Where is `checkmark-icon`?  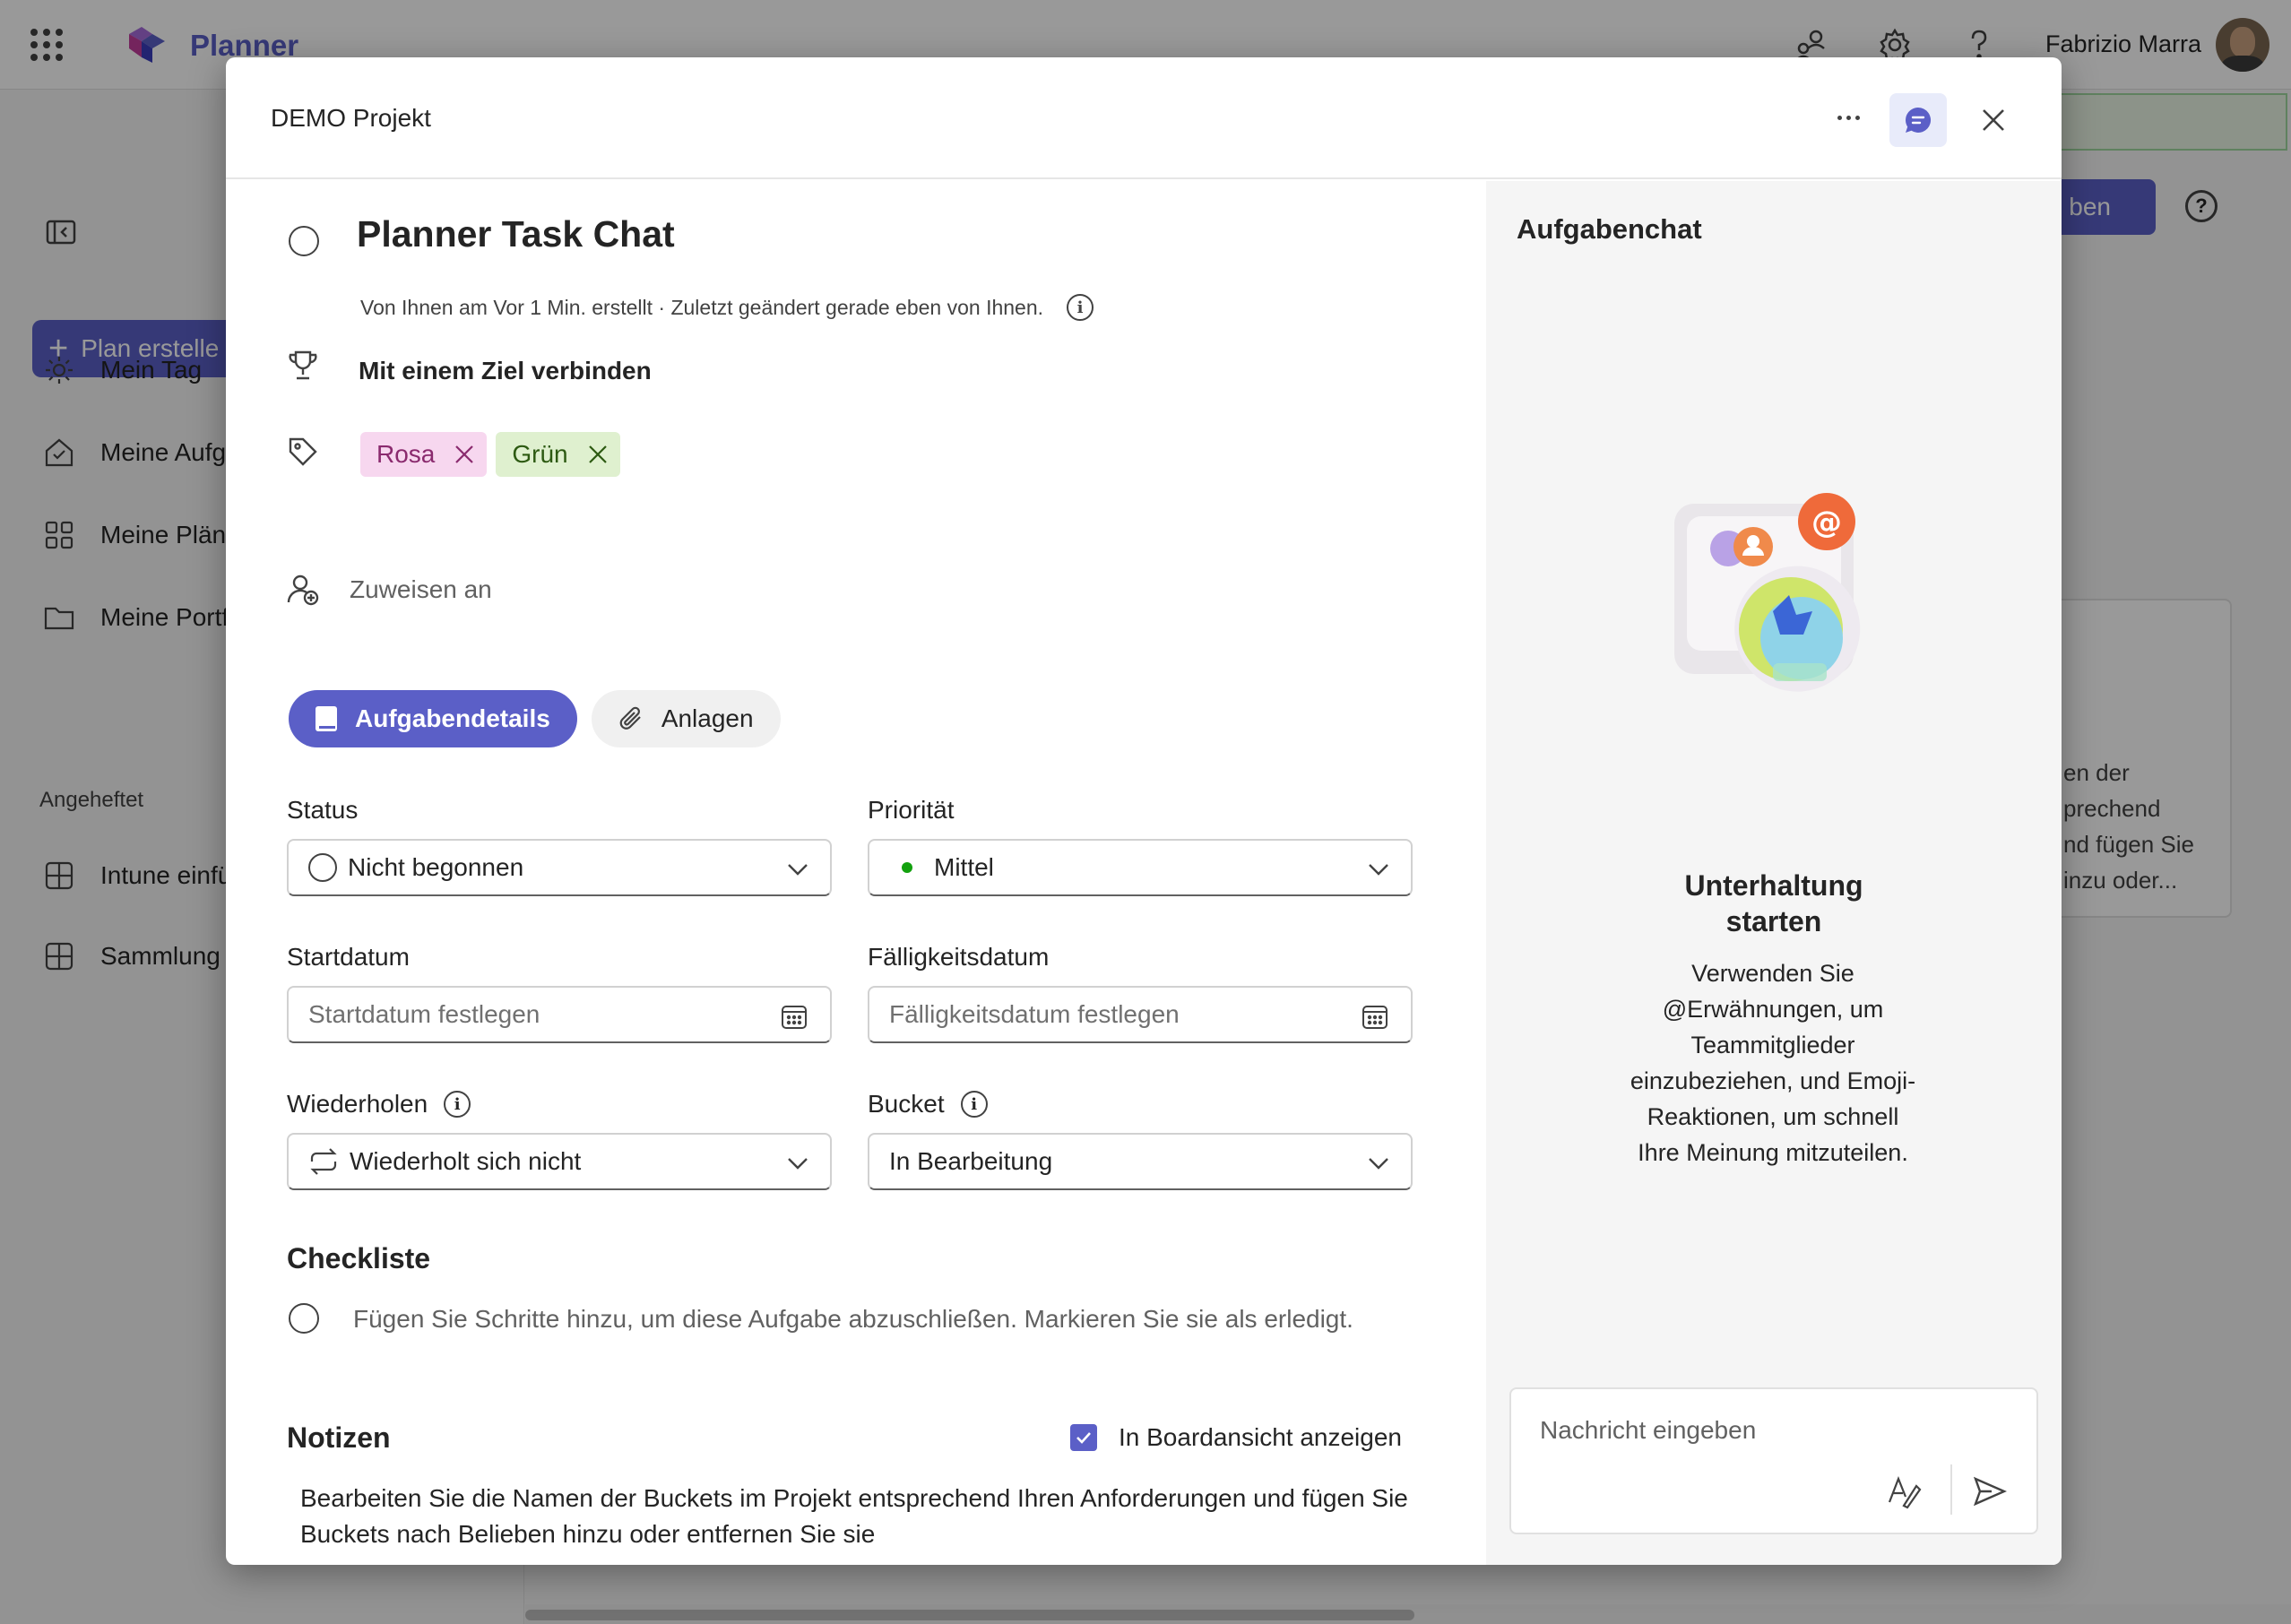 checkmark-icon is located at coordinates (1083, 1438).